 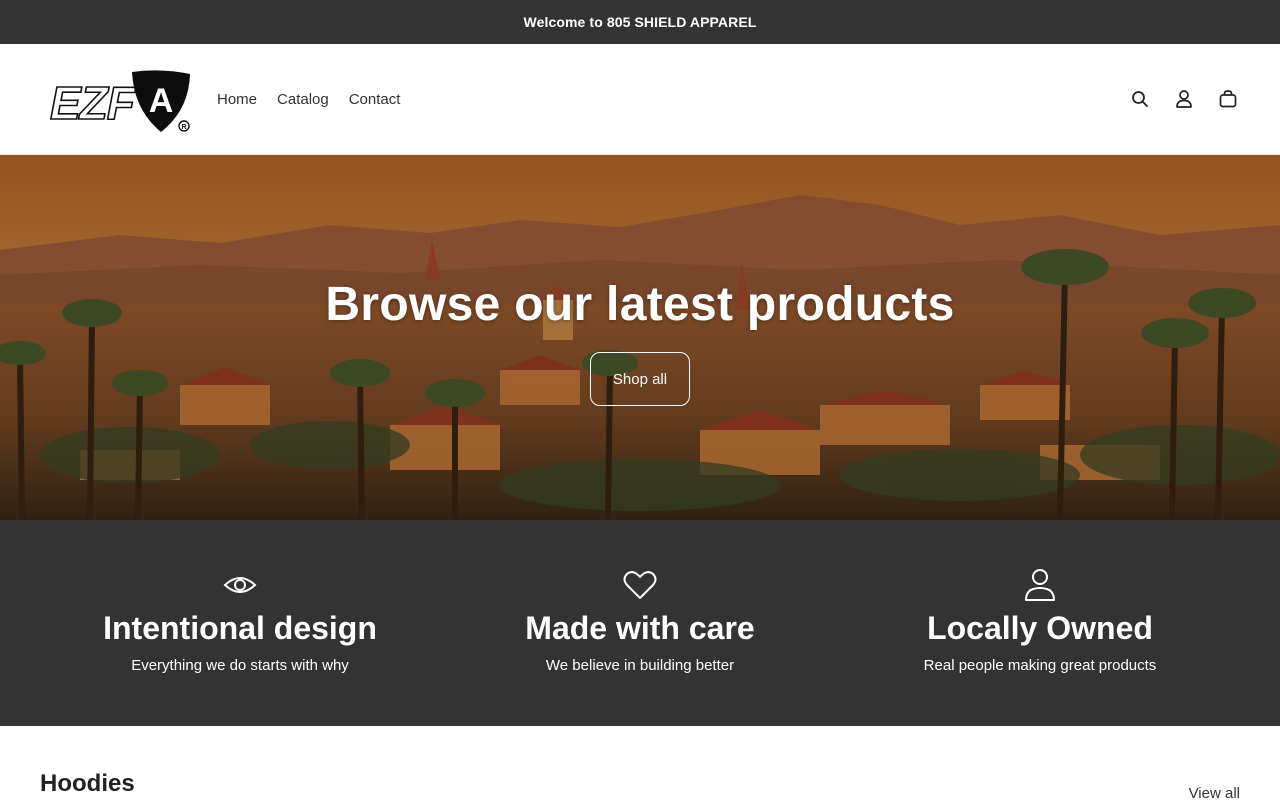 What do you see at coordinates (640, 99) in the screenshot?
I see `site-header: EZF A R Home Catalog Contact` at bounding box center [640, 99].